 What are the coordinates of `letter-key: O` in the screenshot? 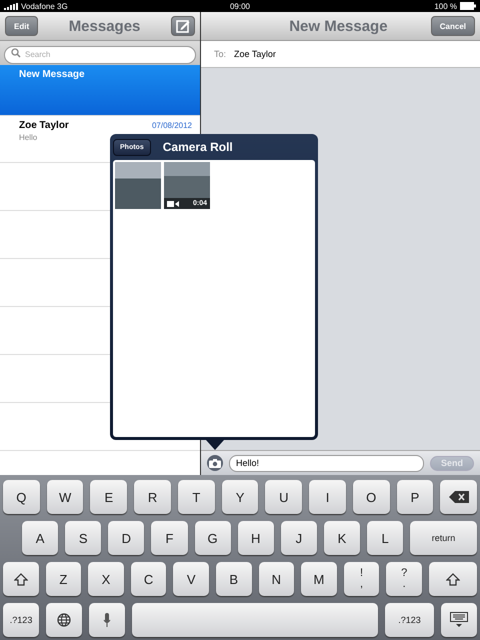 It's located at (371, 497).